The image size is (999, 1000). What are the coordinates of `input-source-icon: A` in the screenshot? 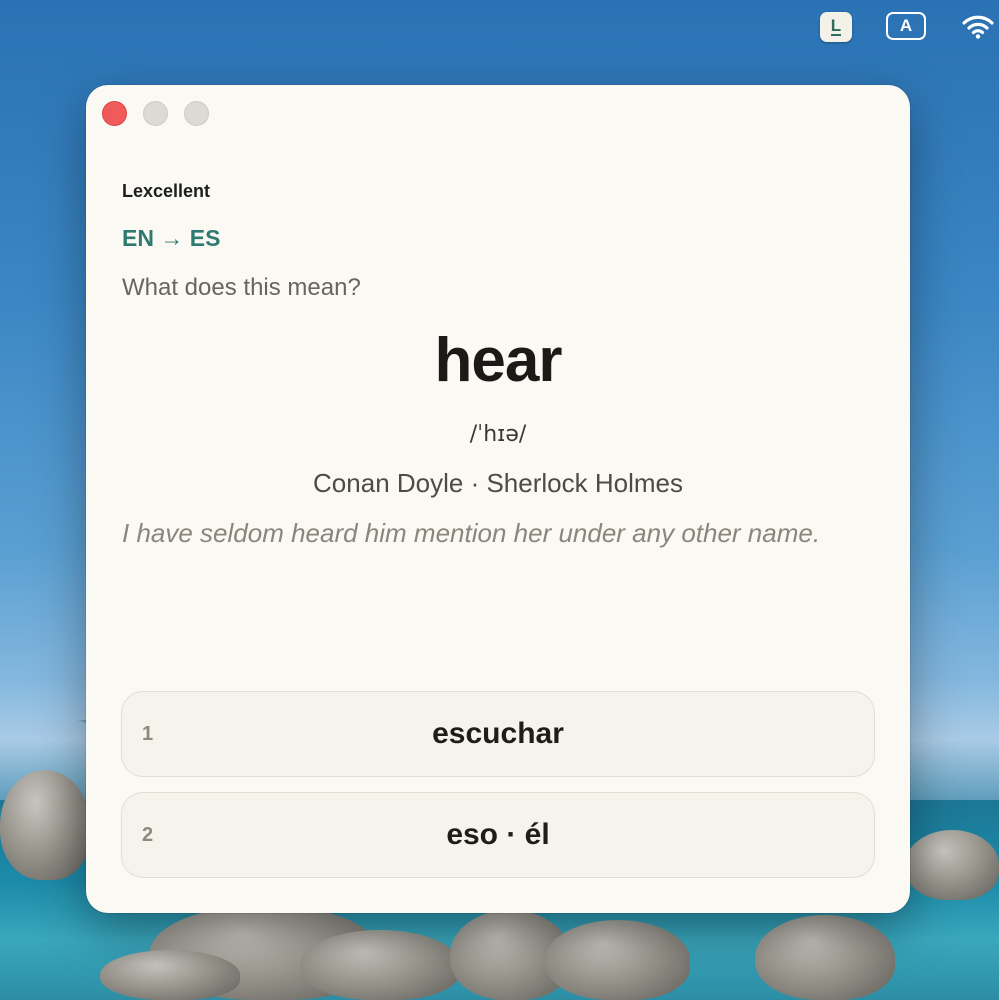 It's located at (906, 26).